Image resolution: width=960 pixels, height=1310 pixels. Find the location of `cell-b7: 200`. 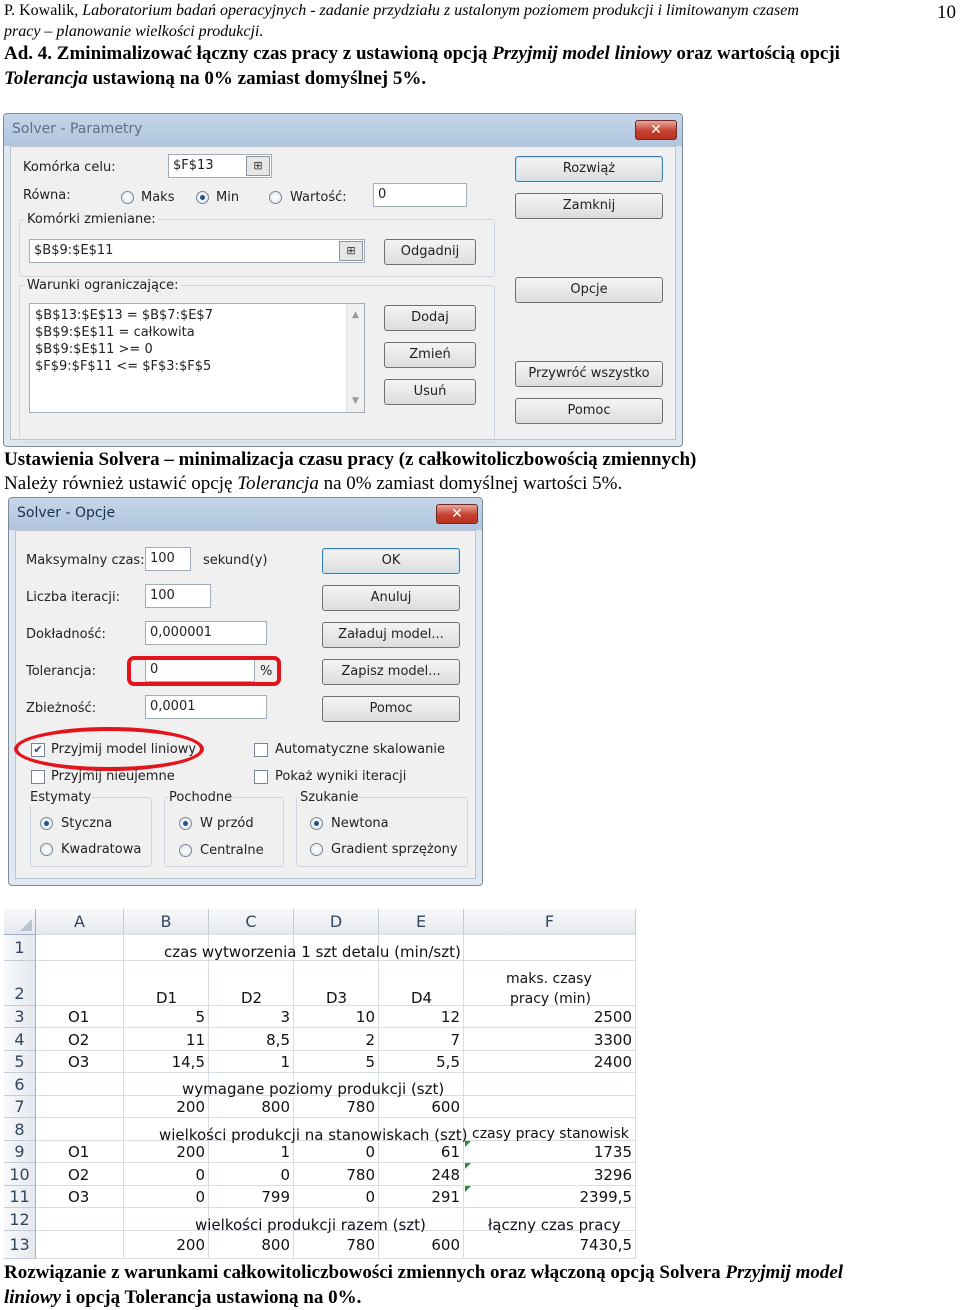

cell-b7: 200 is located at coordinates (164, 1107).